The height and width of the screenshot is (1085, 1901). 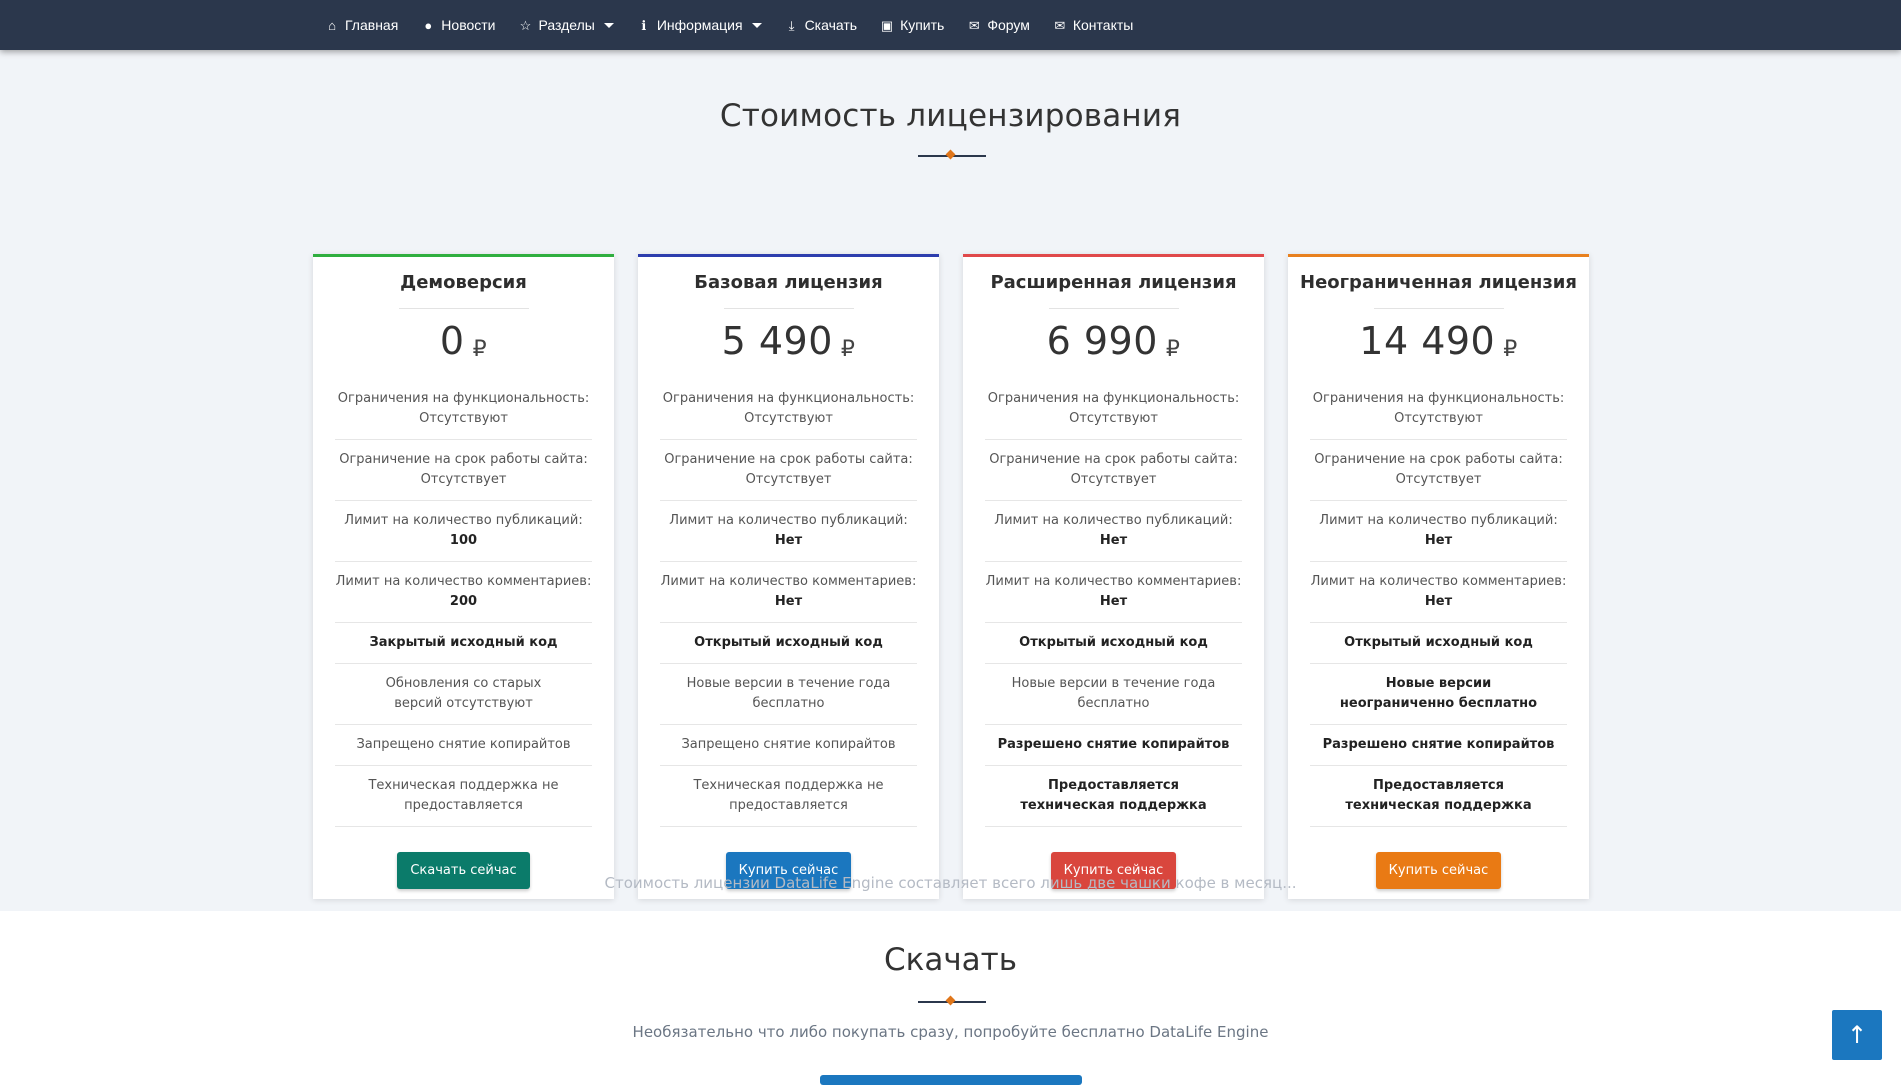 I want to click on card-price: 0 ₽, so click(x=463, y=343).